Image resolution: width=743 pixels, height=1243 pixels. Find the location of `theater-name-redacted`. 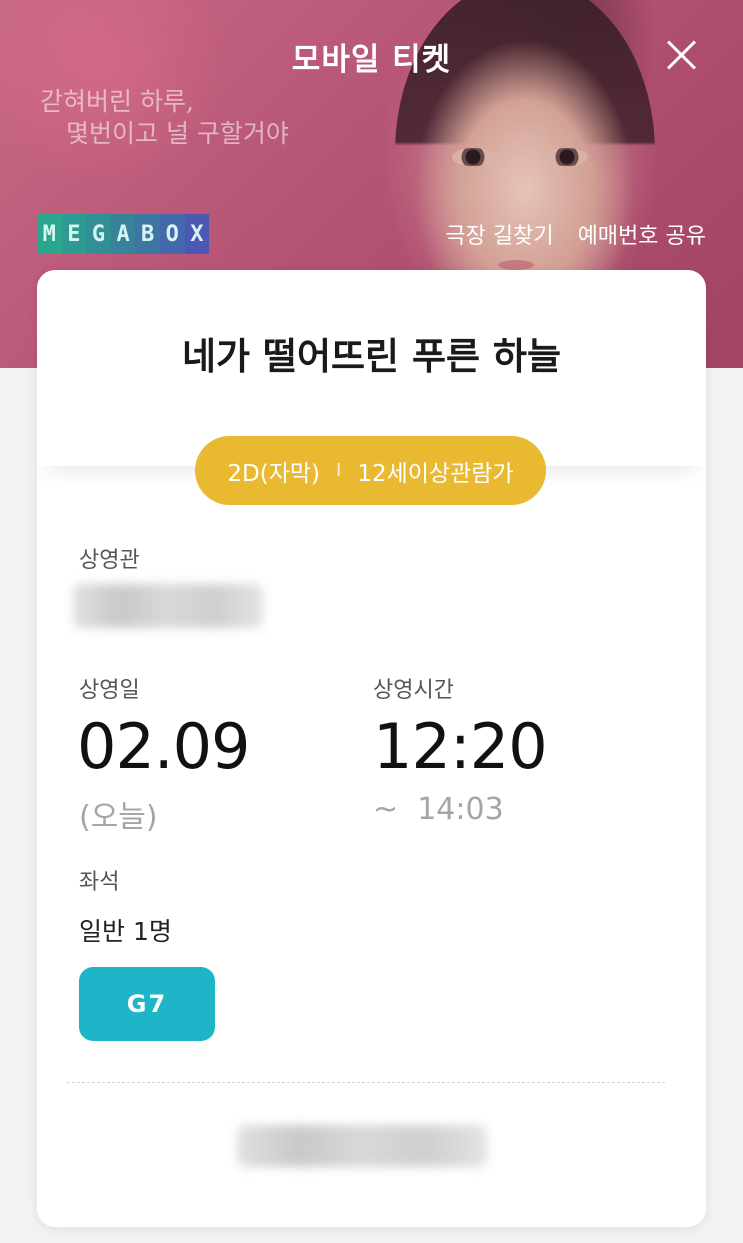

theater-name-redacted is located at coordinates (168, 606).